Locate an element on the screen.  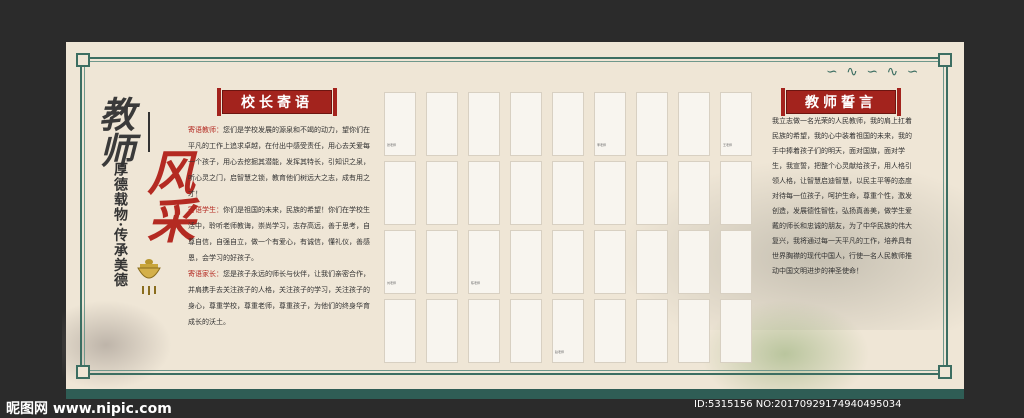
teacher-card: 王老师 is located at coordinates (736, 124).